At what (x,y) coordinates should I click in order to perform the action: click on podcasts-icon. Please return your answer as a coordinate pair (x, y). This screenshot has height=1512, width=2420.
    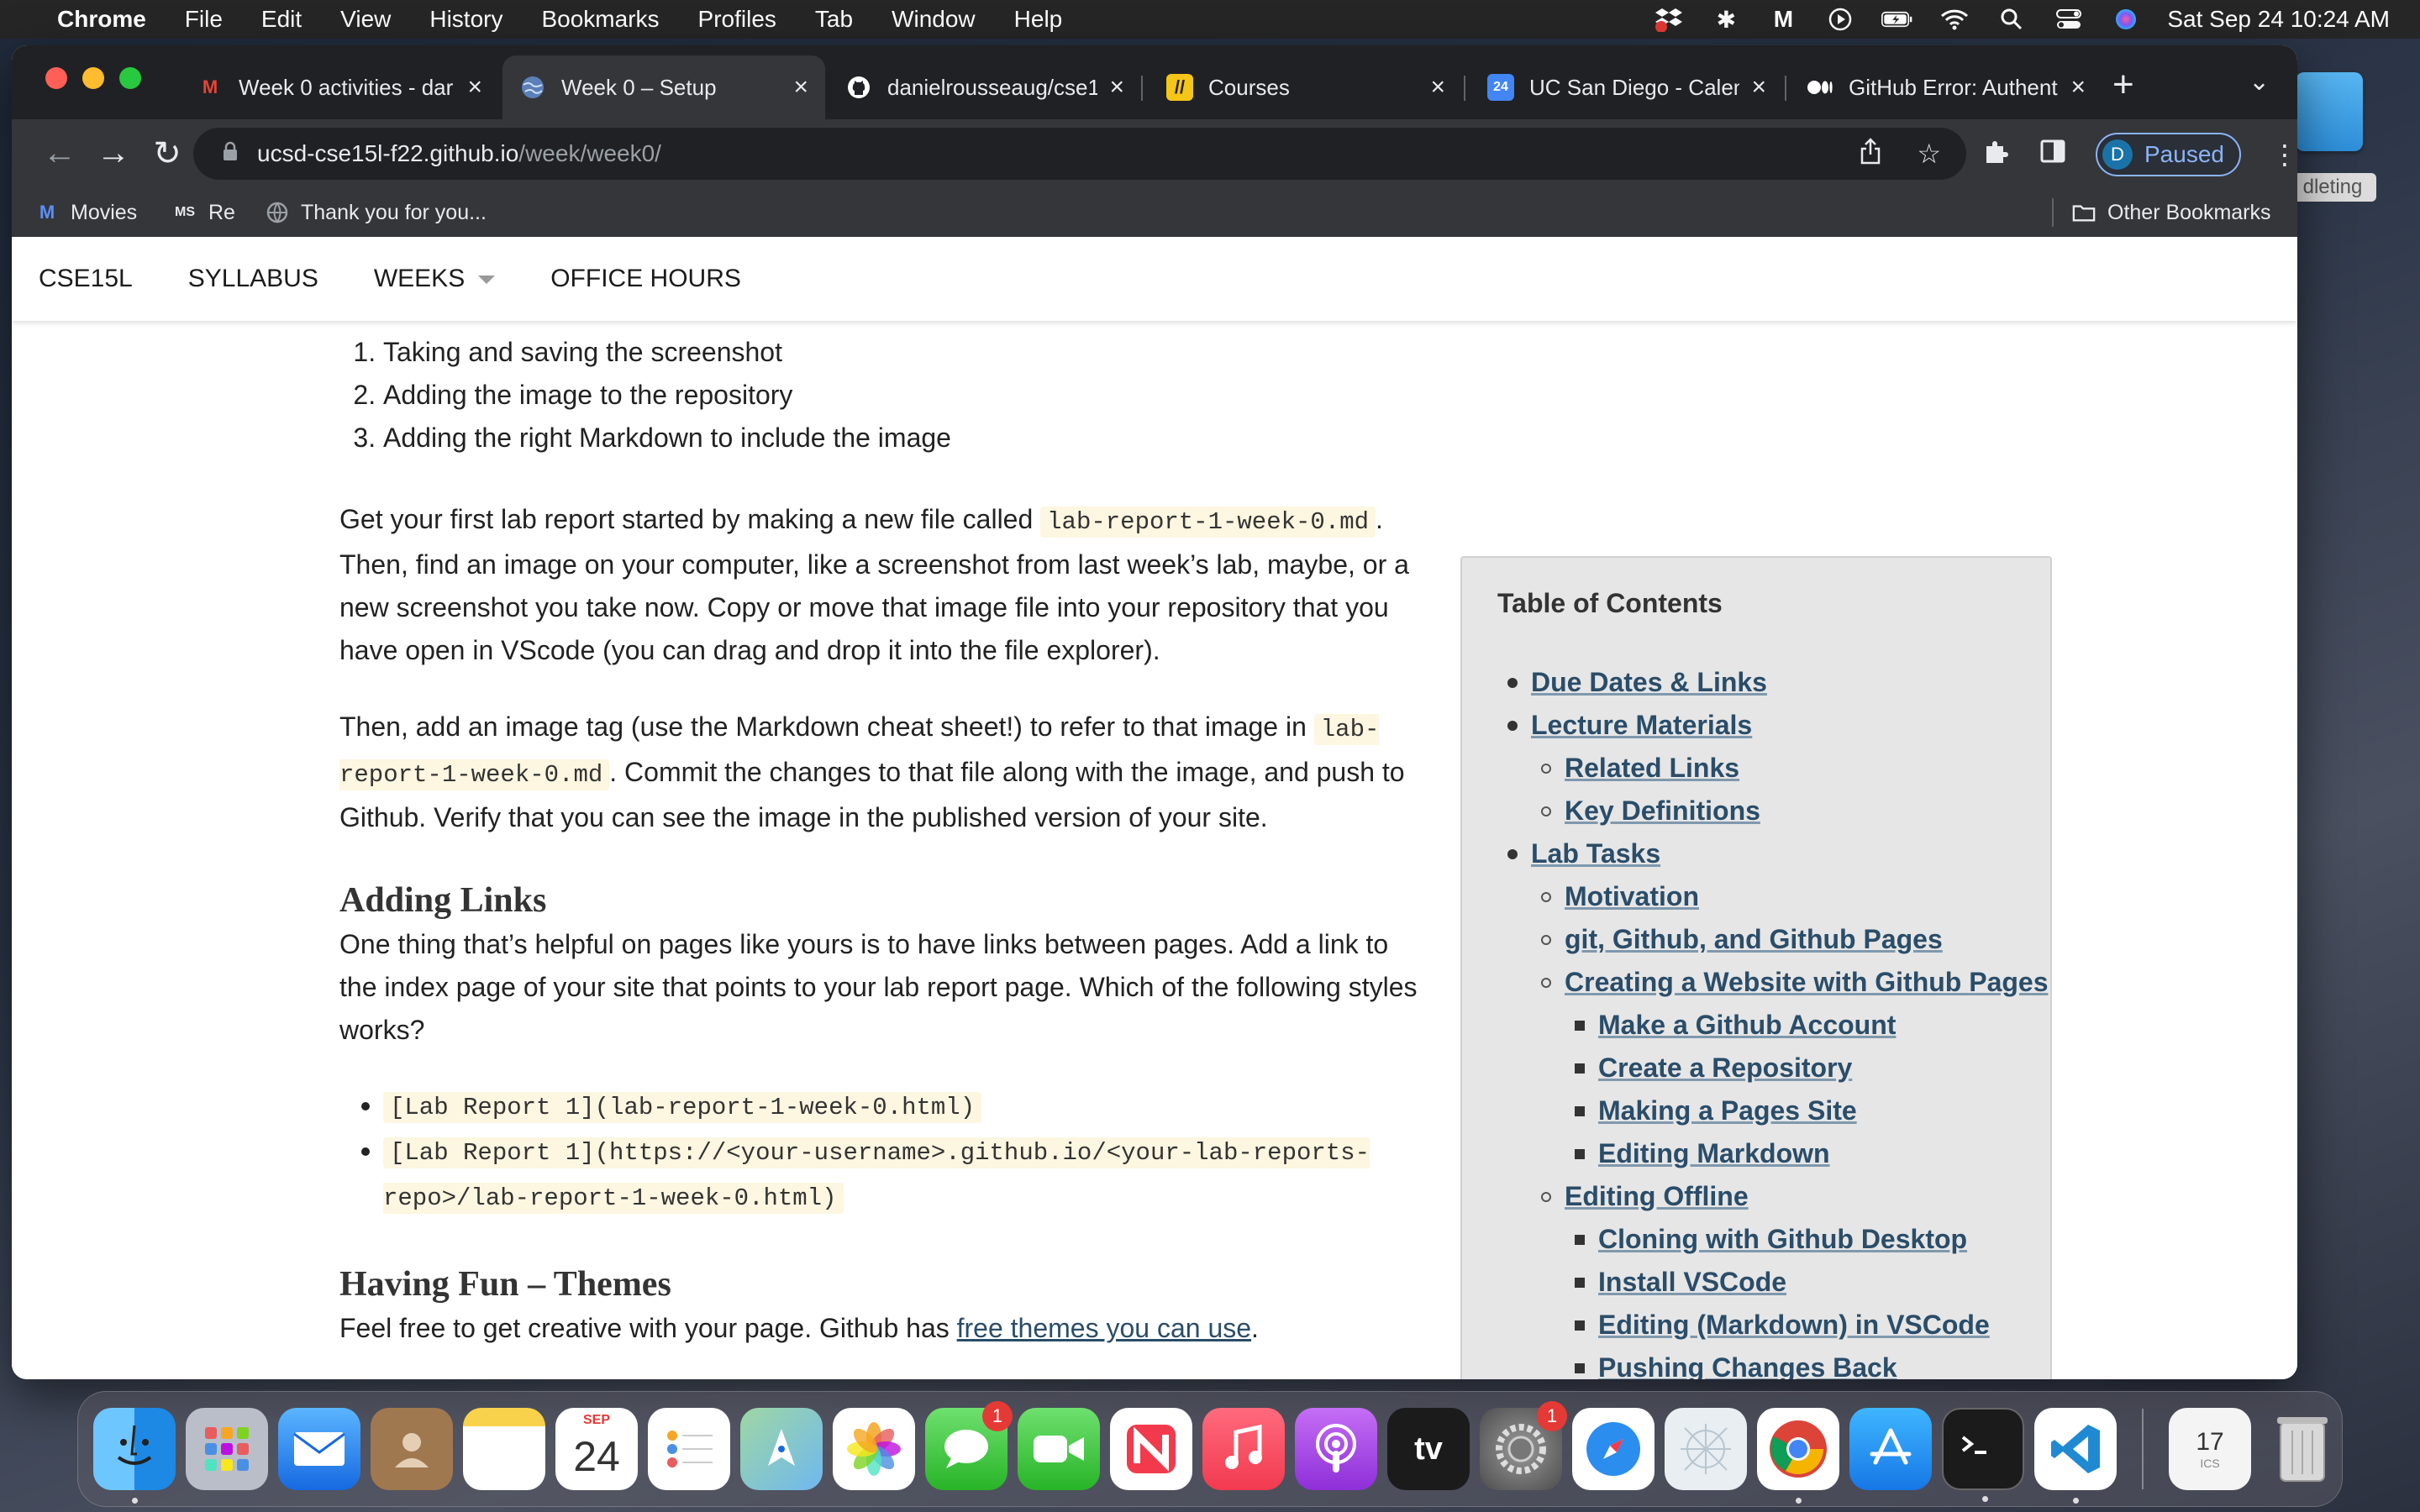
    Looking at the image, I should click on (1336, 1449).